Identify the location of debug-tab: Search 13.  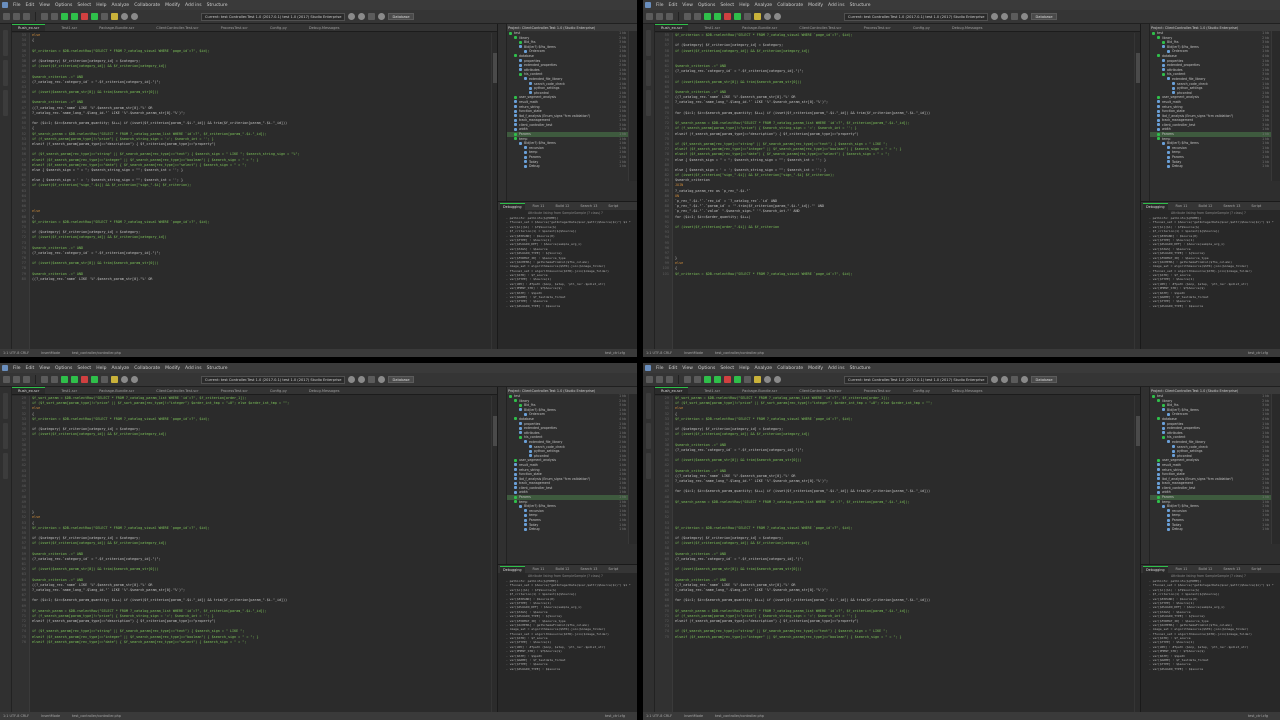
(588, 206).